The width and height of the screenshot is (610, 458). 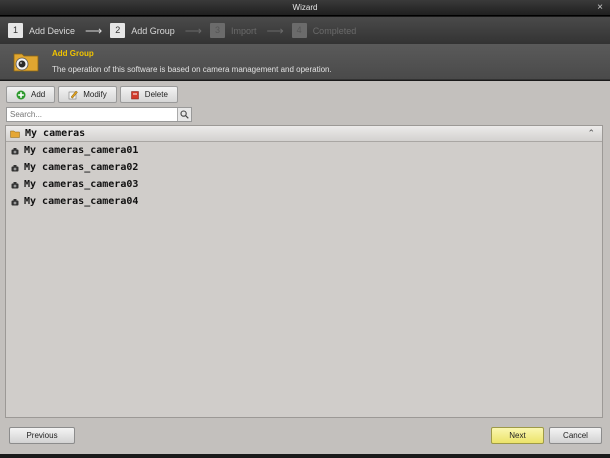 I want to click on step-number: 4, so click(x=299, y=30).